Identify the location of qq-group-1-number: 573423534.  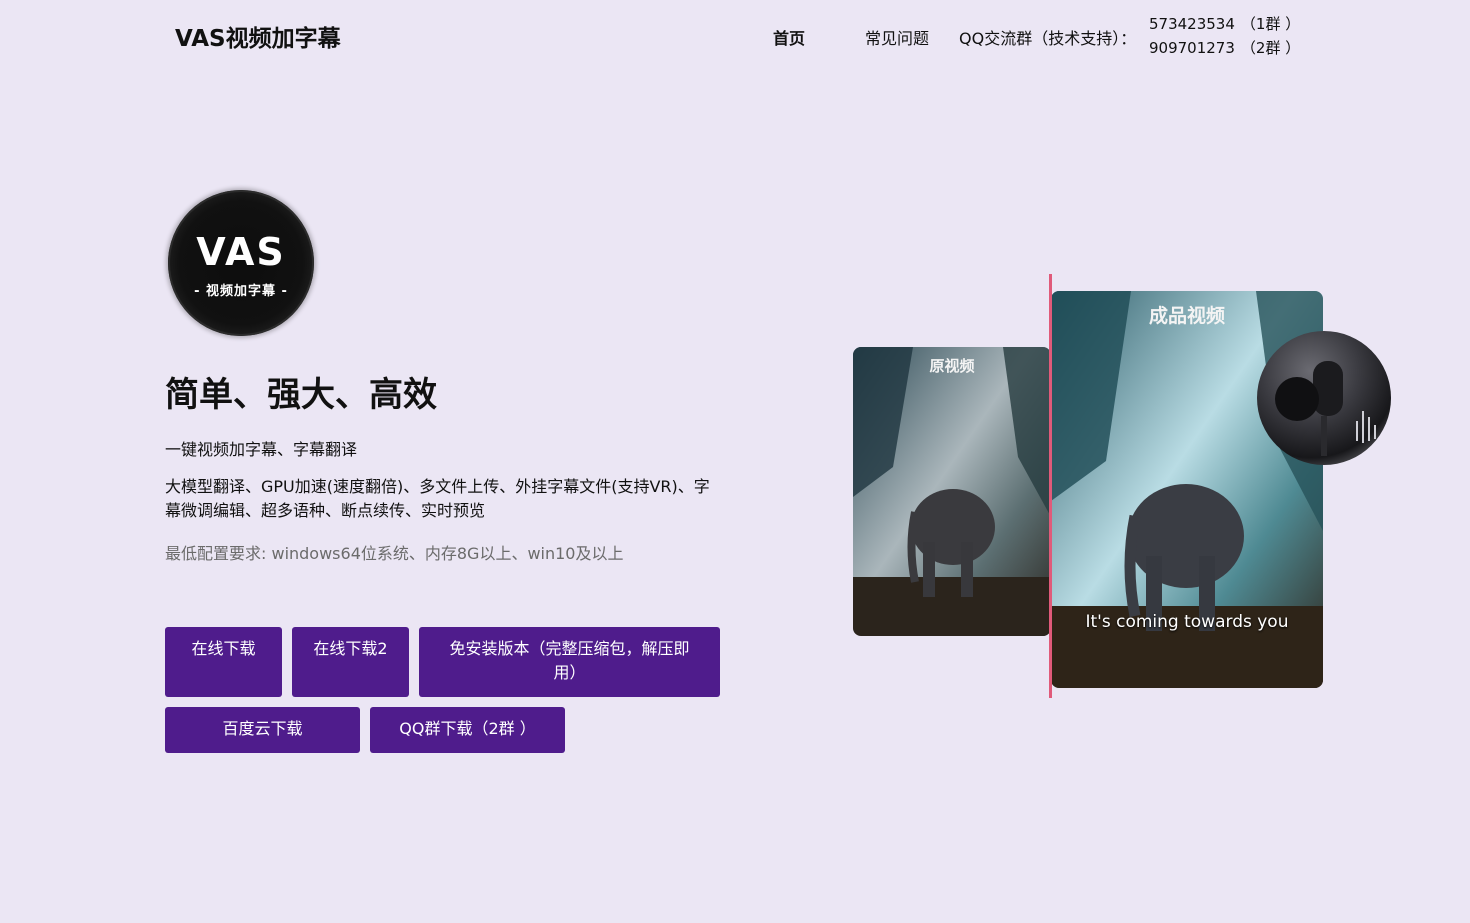
(1192, 24).